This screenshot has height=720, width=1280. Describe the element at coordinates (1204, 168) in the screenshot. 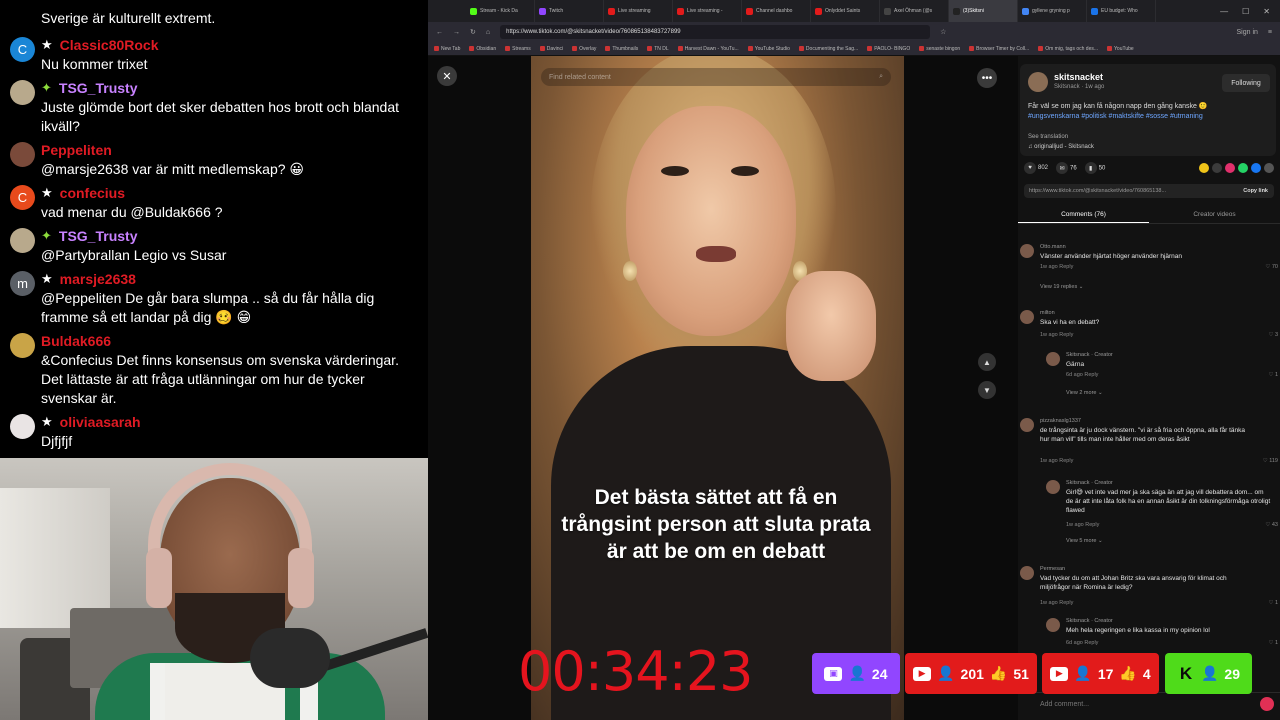

I see `share-embed-icon` at that location.